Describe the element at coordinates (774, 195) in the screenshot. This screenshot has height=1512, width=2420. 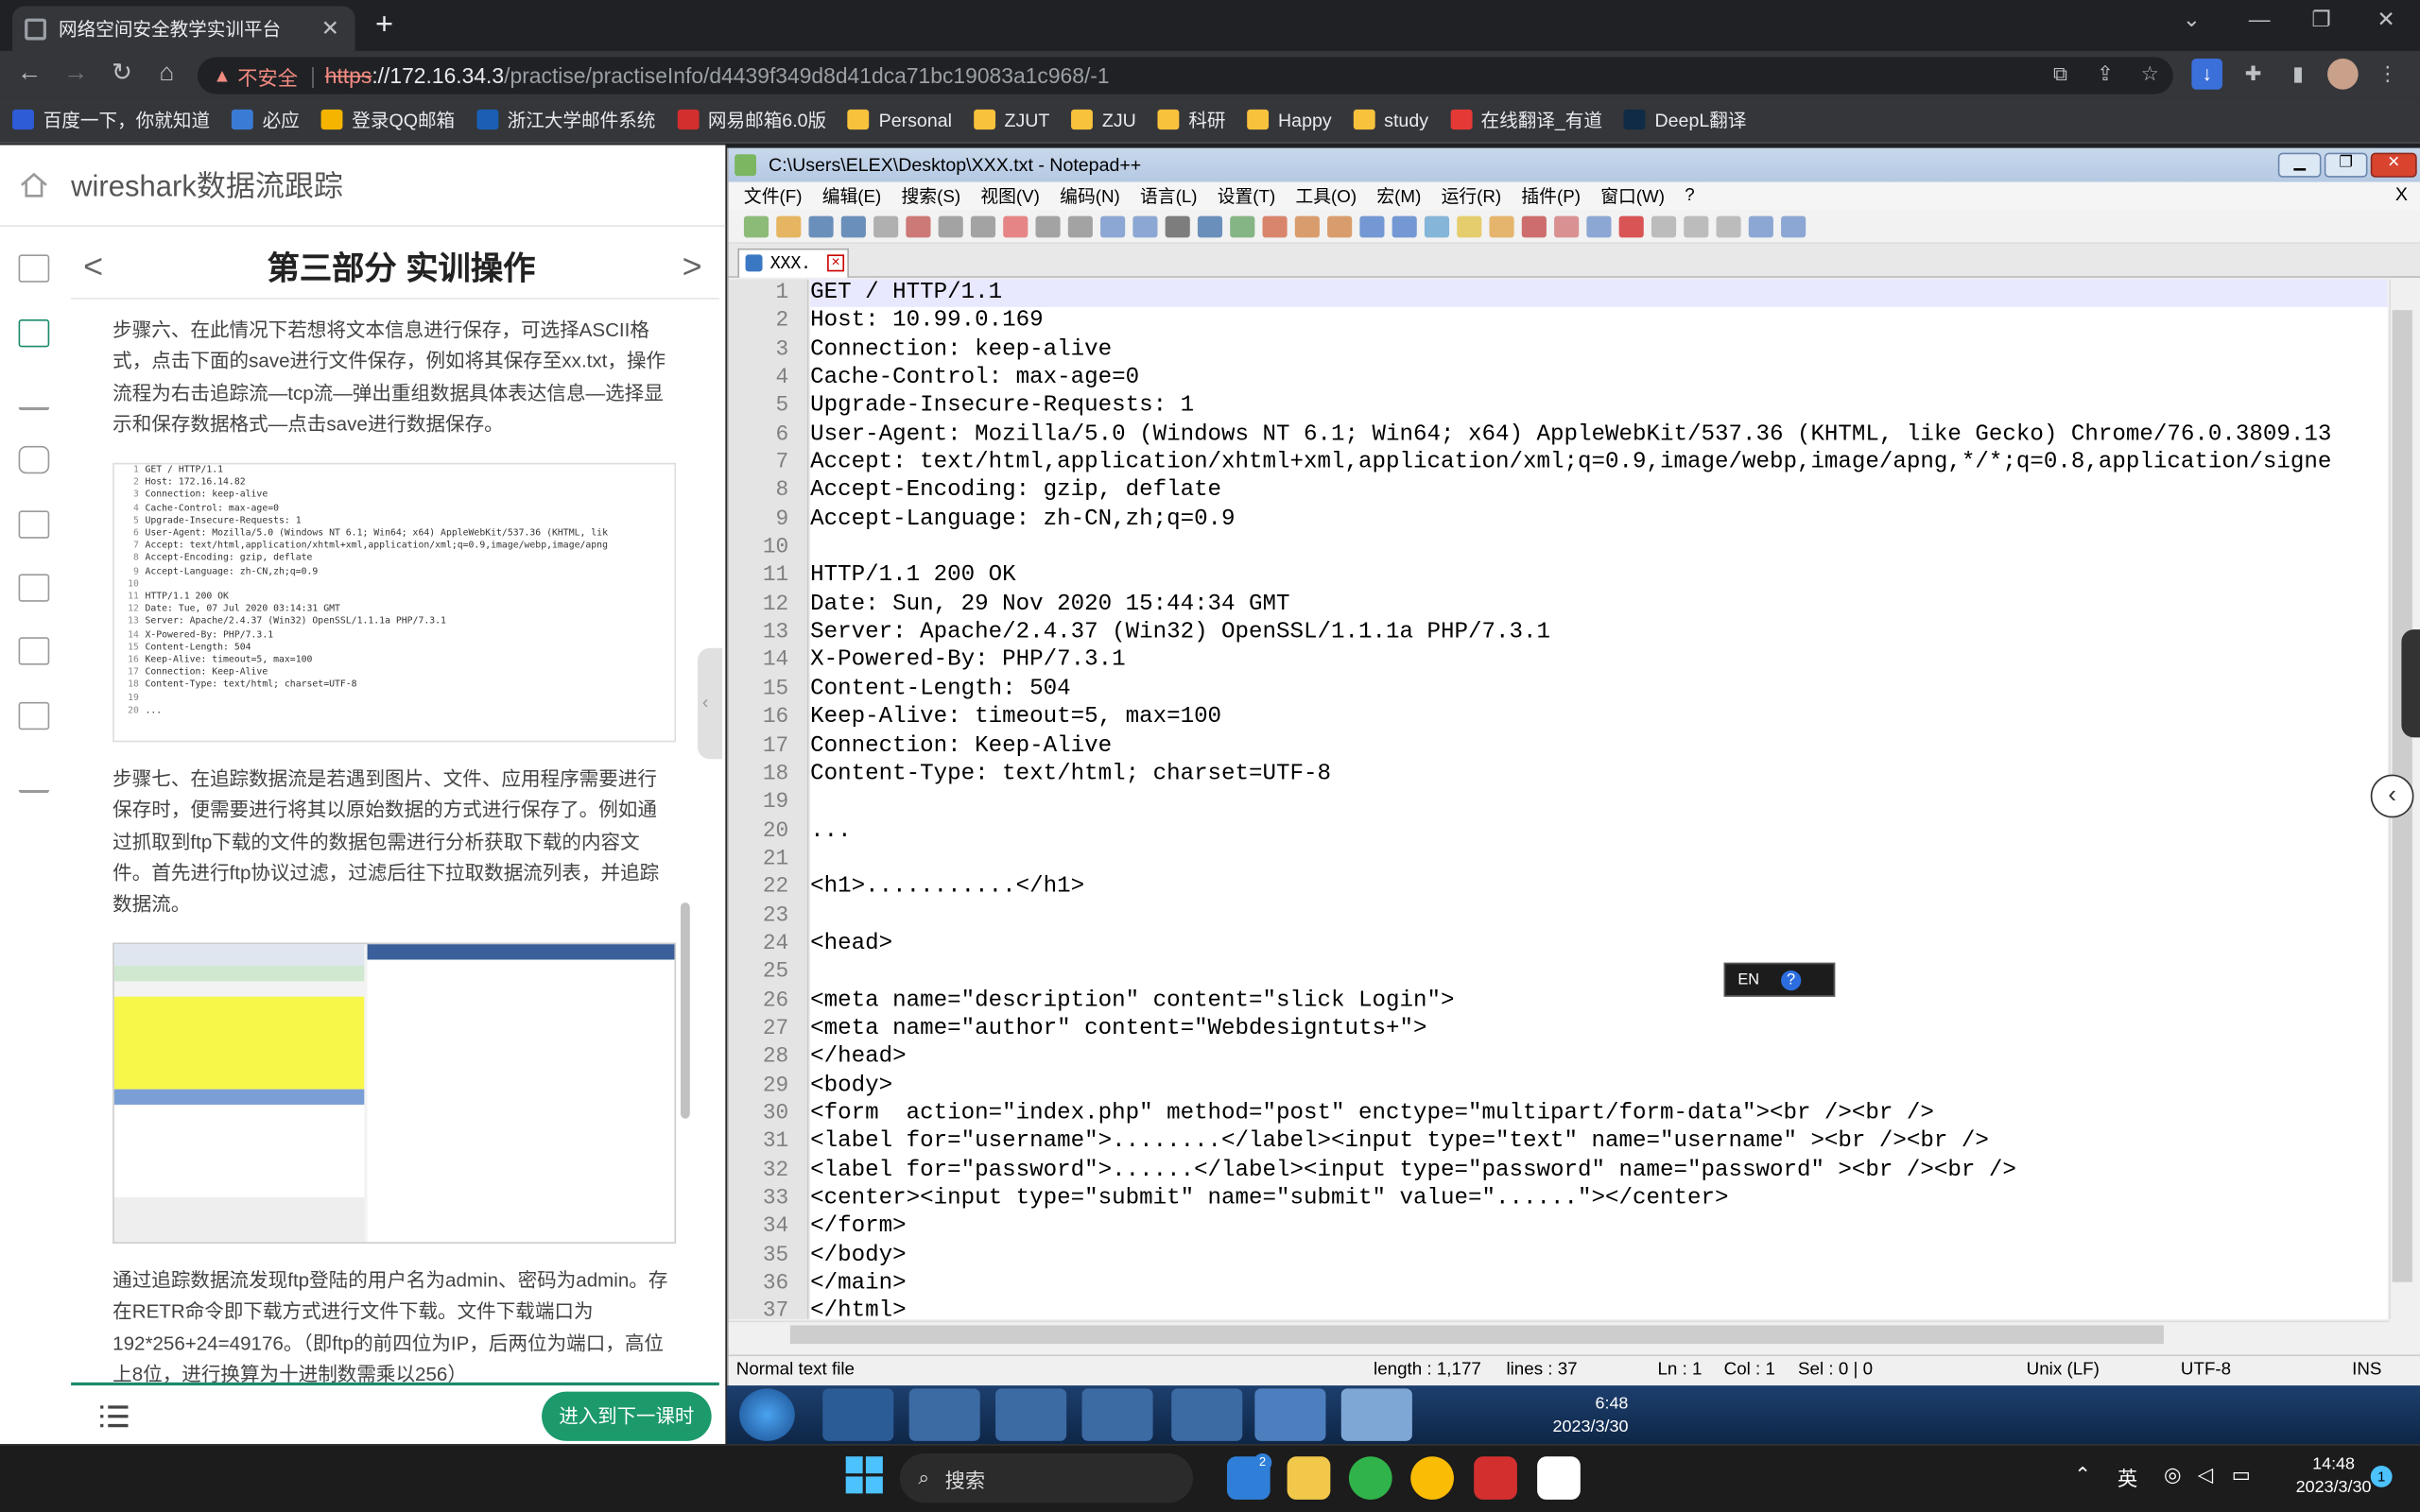
I see `menu-item: 文件(F)` at that location.